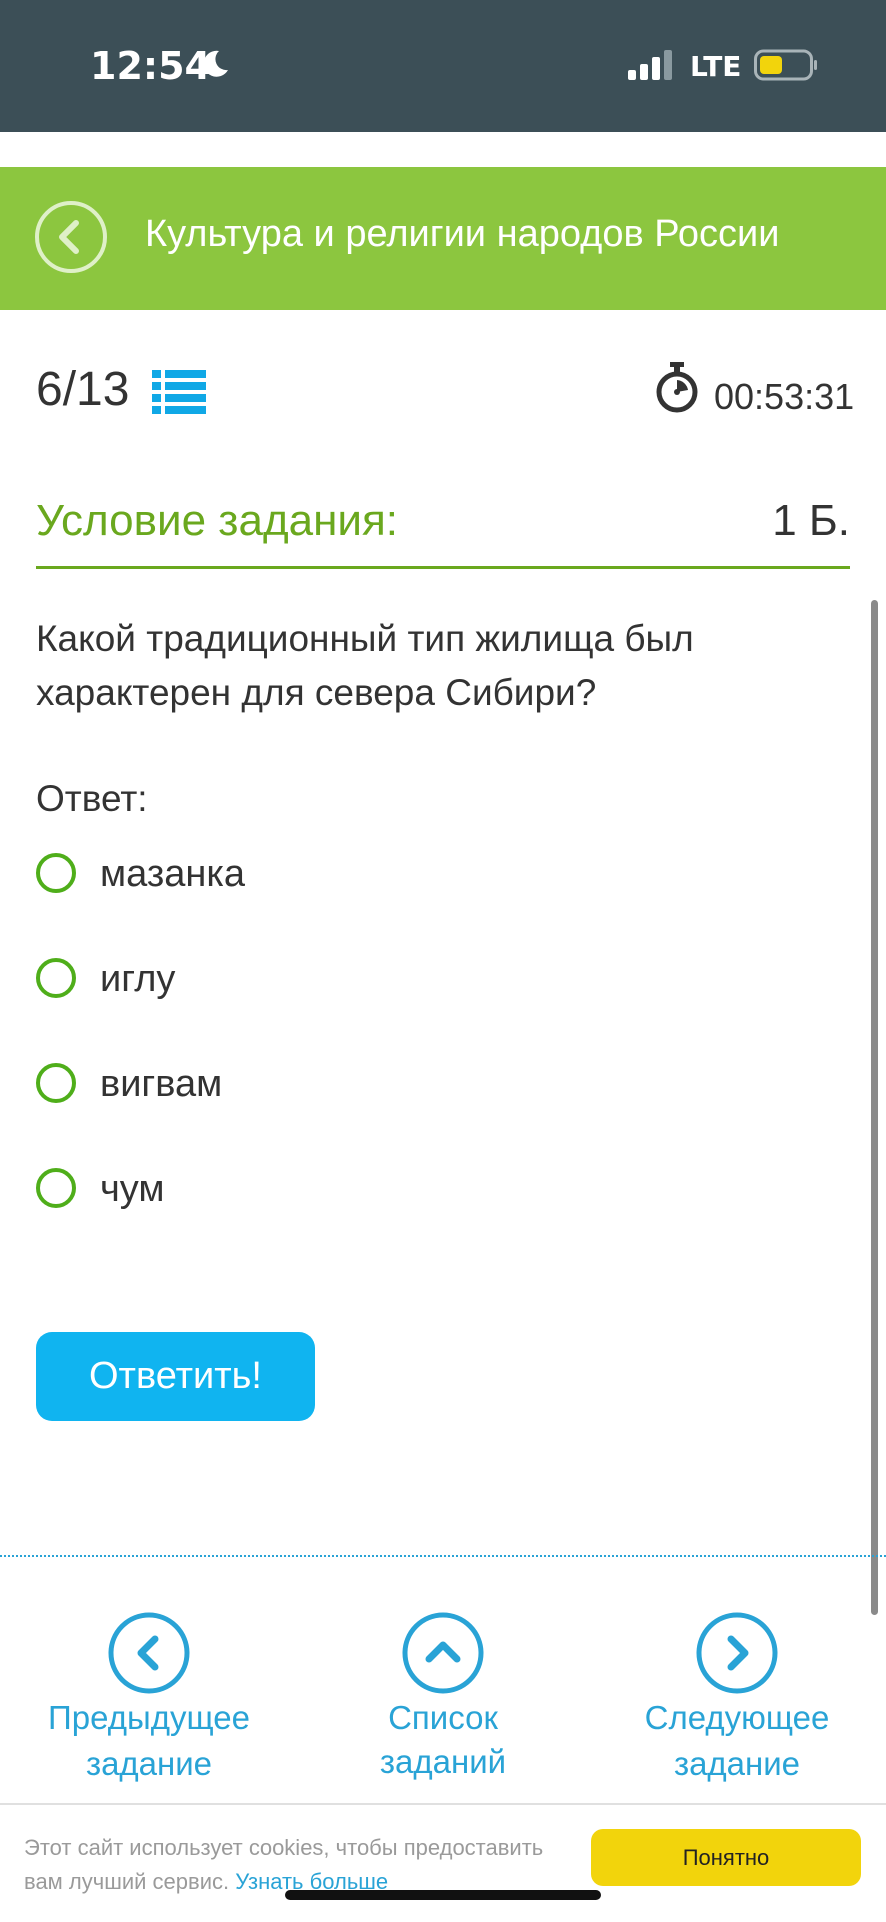 This screenshot has width=886, height=1922. What do you see at coordinates (336, 1084) in the screenshot?
I see `answer-option: вигвам` at bounding box center [336, 1084].